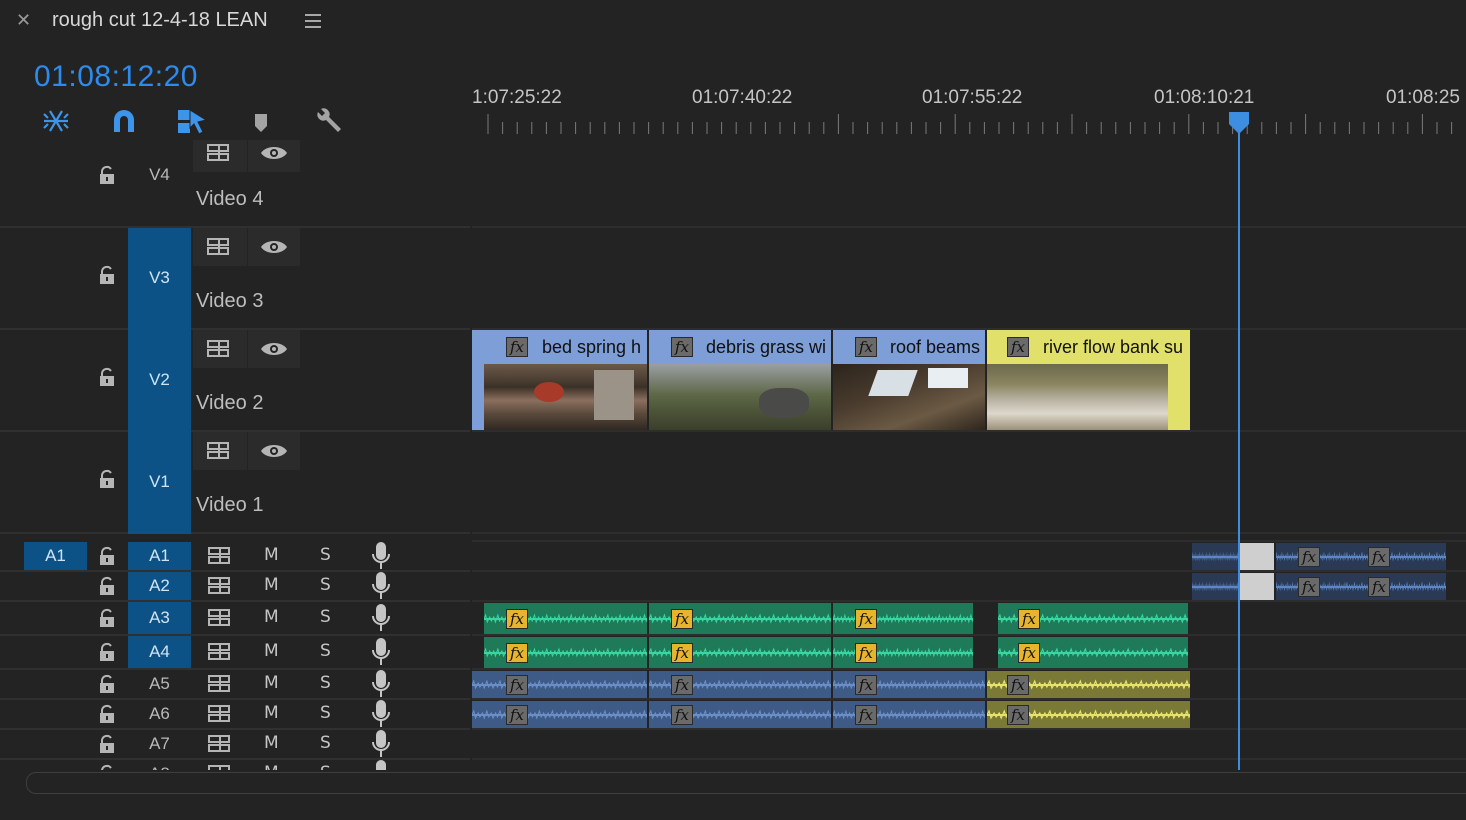  What do you see at coordinates (328, 121) in the screenshot?
I see `timeline-settings-wrench-icon` at bounding box center [328, 121].